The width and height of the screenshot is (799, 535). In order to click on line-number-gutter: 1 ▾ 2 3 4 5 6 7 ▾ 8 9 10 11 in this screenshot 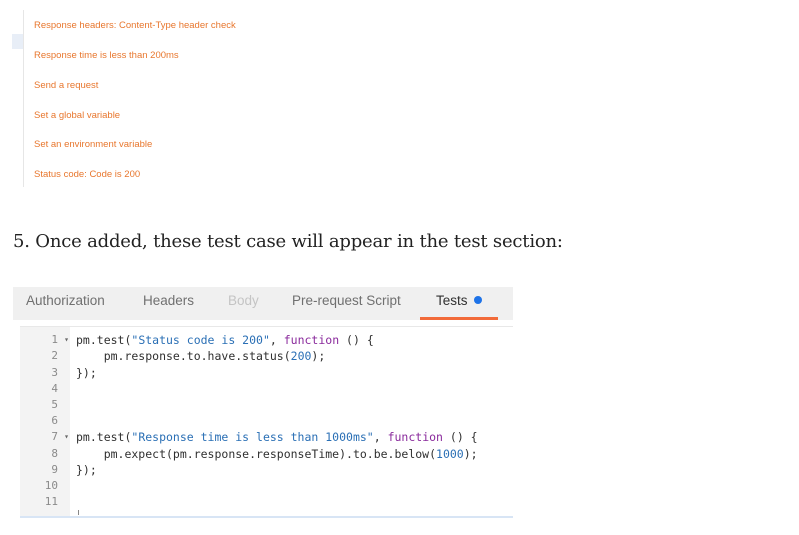, I will do `click(45, 421)`.